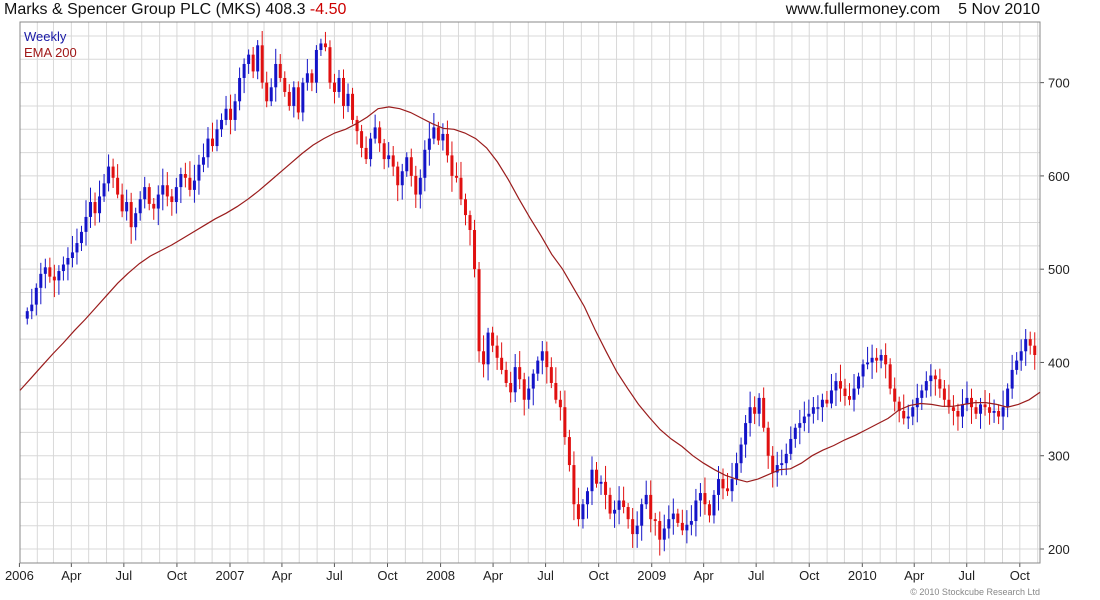  What do you see at coordinates (50, 45) in the screenshot?
I see `chart-legend: Weekly EMA 200` at bounding box center [50, 45].